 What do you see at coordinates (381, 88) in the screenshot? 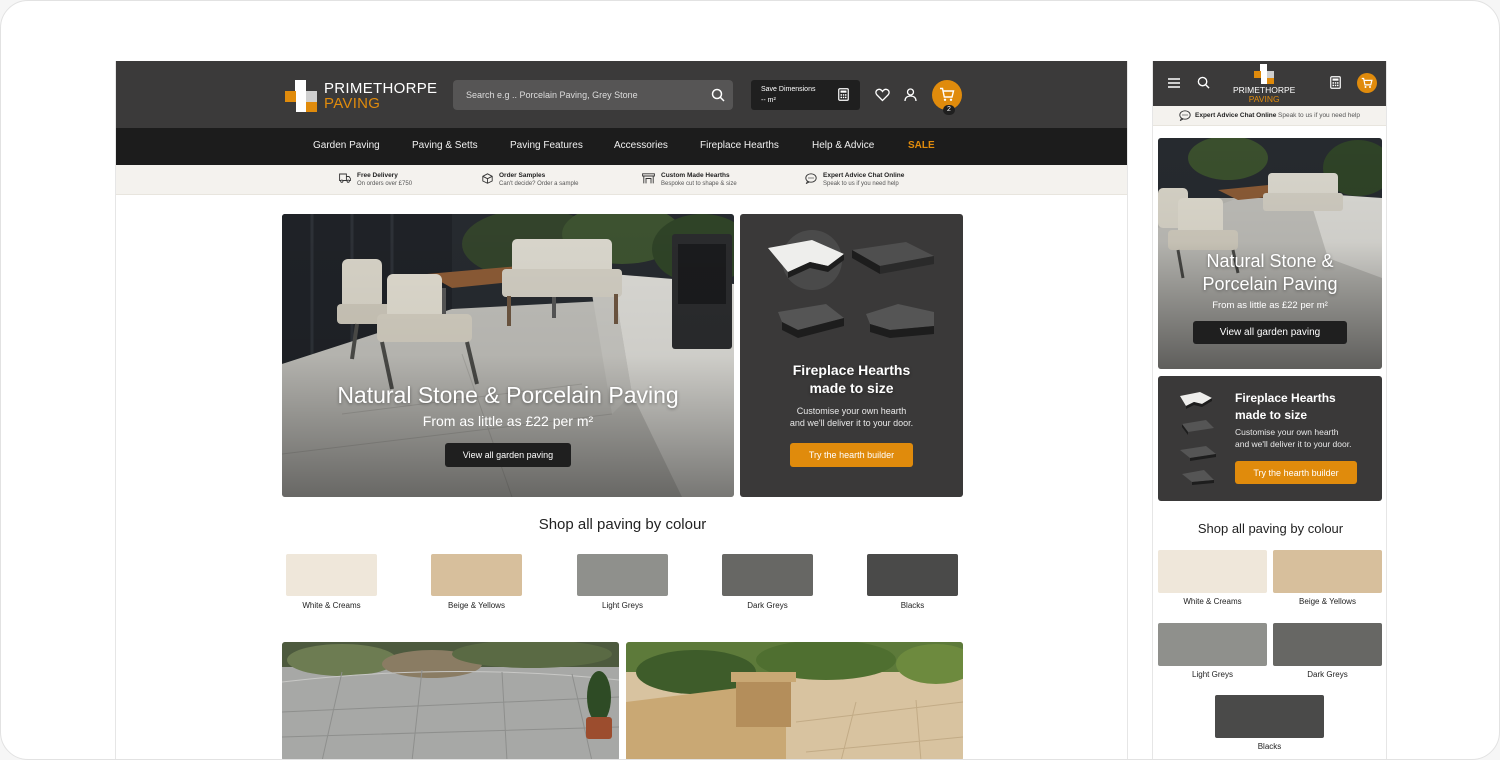
I see `logo-line-1: PRIMETHORPE` at bounding box center [381, 88].